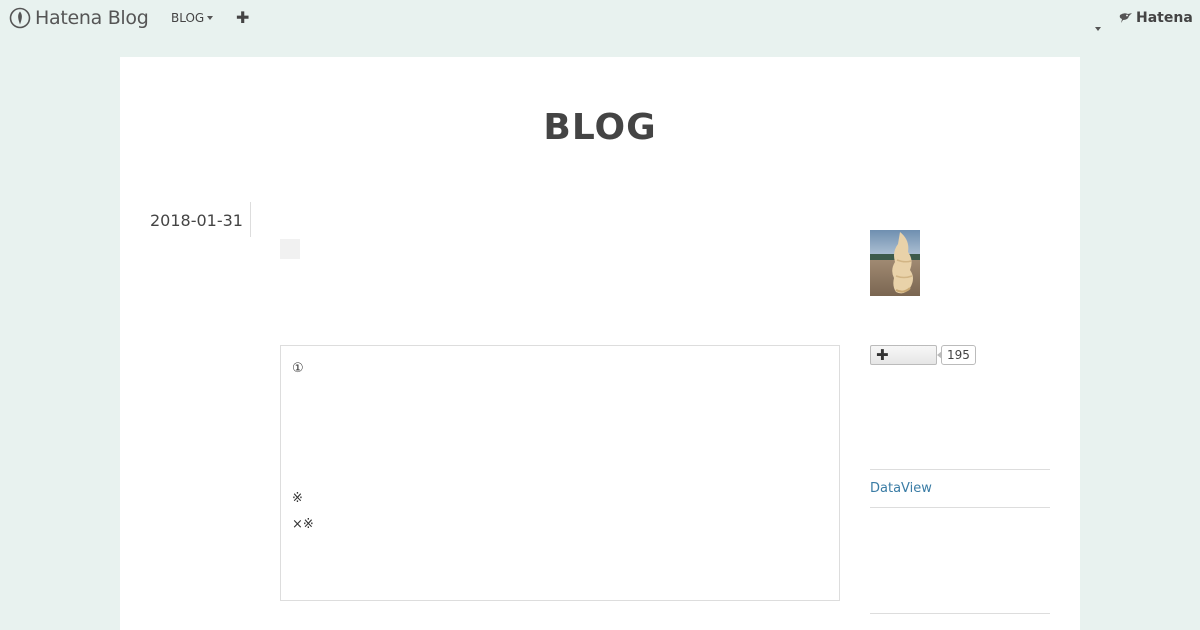  Describe the element at coordinates (303, 524) in the screenshot. I see `entry-content-line: ×※` at that location.